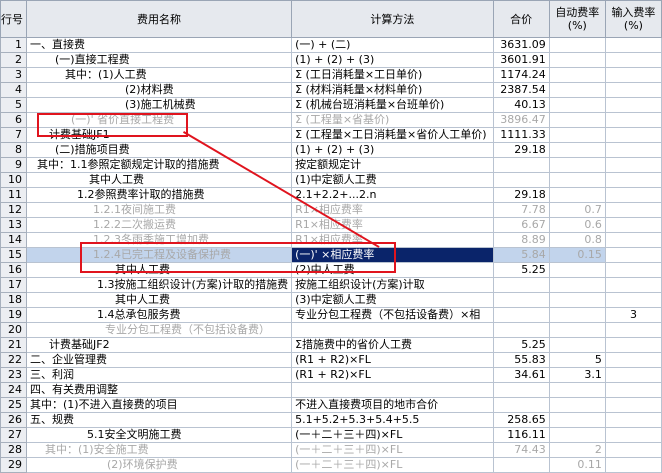 The image size is (662, 473). I want to click on calc-method-cell: (2)中人工费, so click(392, 270).